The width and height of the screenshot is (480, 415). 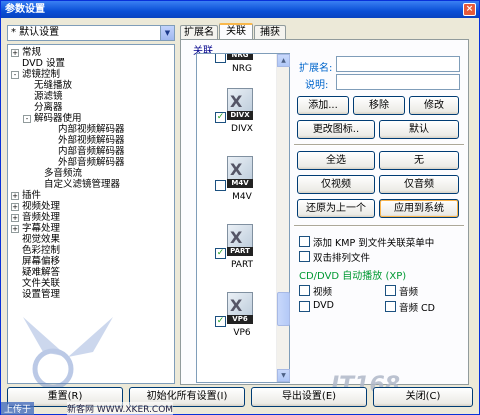 What do you see at coordinates (417, 308) in the screenshot?
I see `autoplay-audiocd-label: 音频 CD` at bounding box center [417, 308].